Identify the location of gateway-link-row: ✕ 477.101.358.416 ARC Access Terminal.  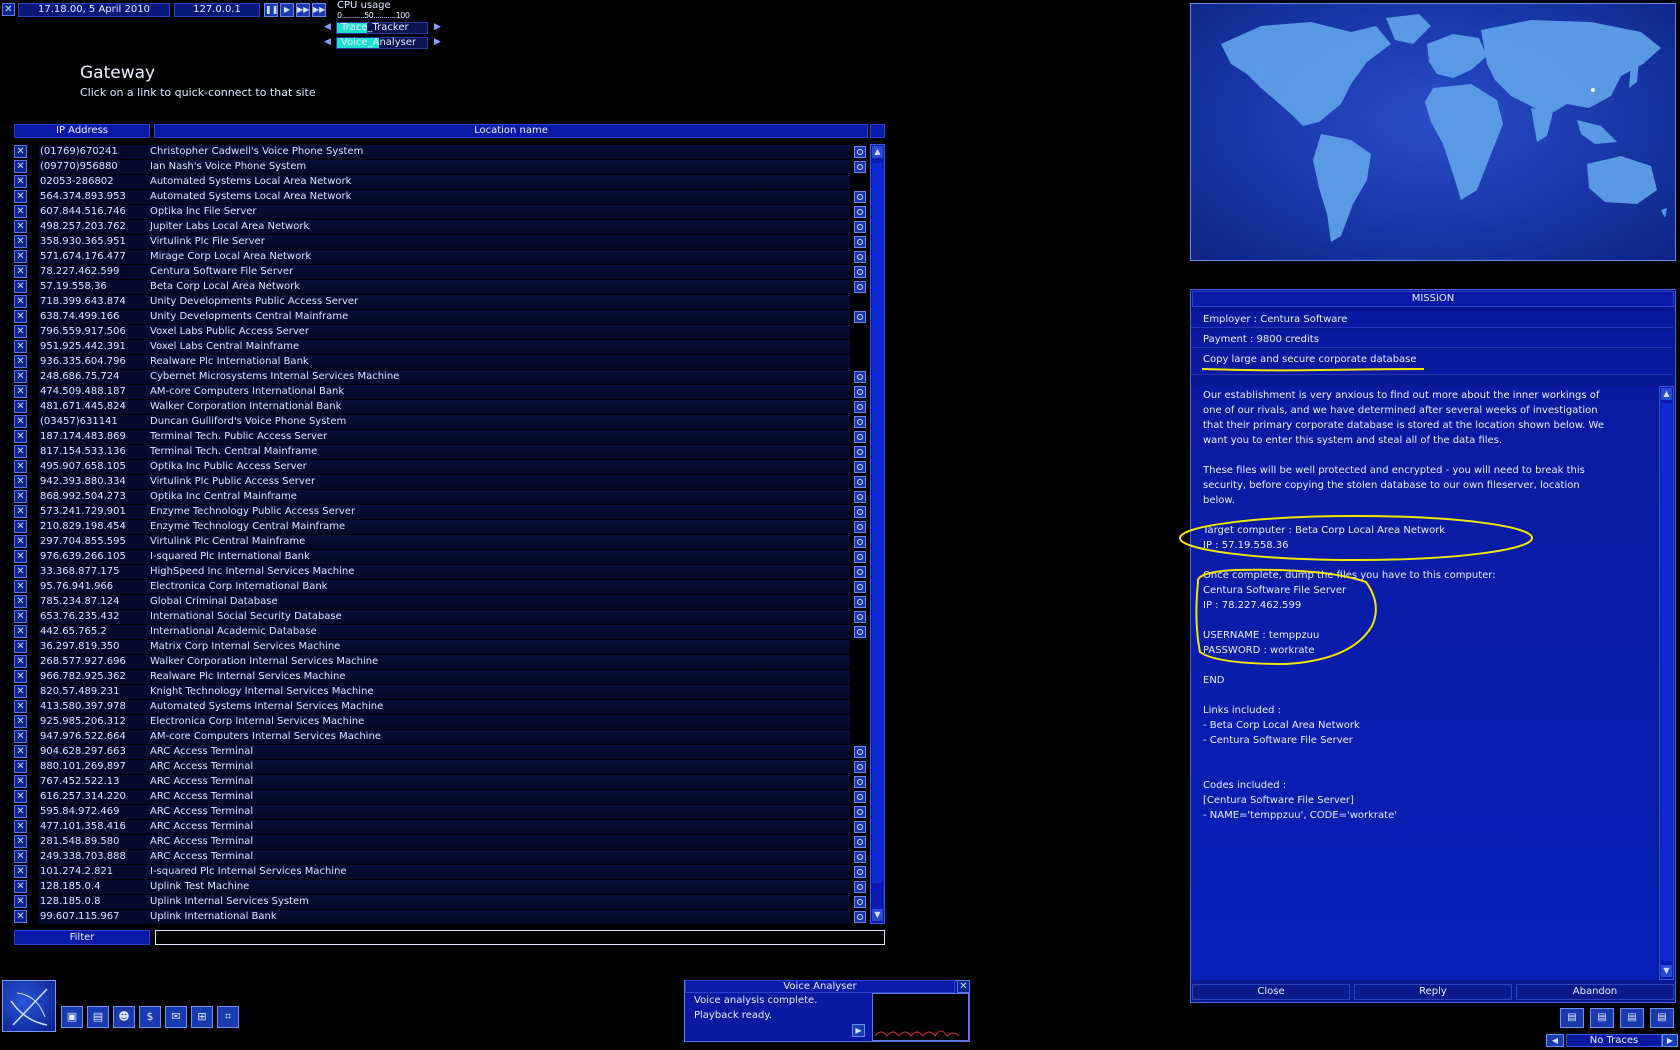
(440, 827).